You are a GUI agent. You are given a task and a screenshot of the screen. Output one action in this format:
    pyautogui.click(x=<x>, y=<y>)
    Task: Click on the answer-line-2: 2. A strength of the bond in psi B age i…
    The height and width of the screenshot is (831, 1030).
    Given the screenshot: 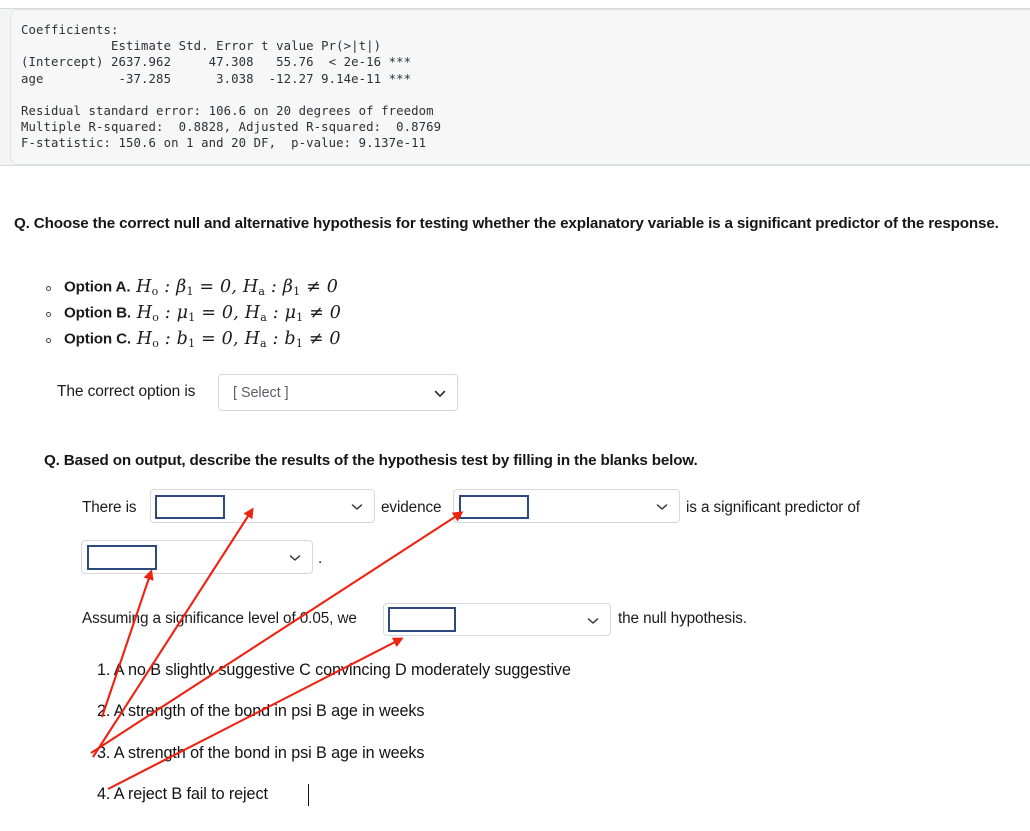 What is the action you would take?
    pyautogui.click(x=261, y=711)
    